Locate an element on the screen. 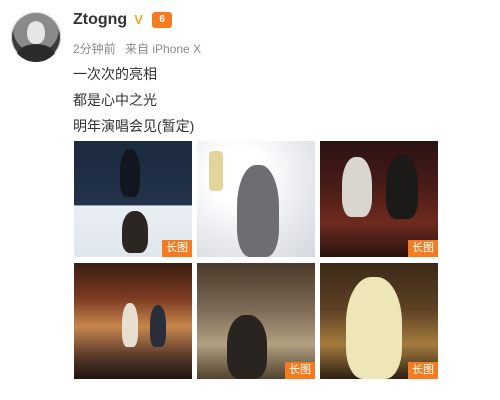 The width and height of the screenshot is (500, 400). username-link: Ztogng is located at coordinates (100, 20).